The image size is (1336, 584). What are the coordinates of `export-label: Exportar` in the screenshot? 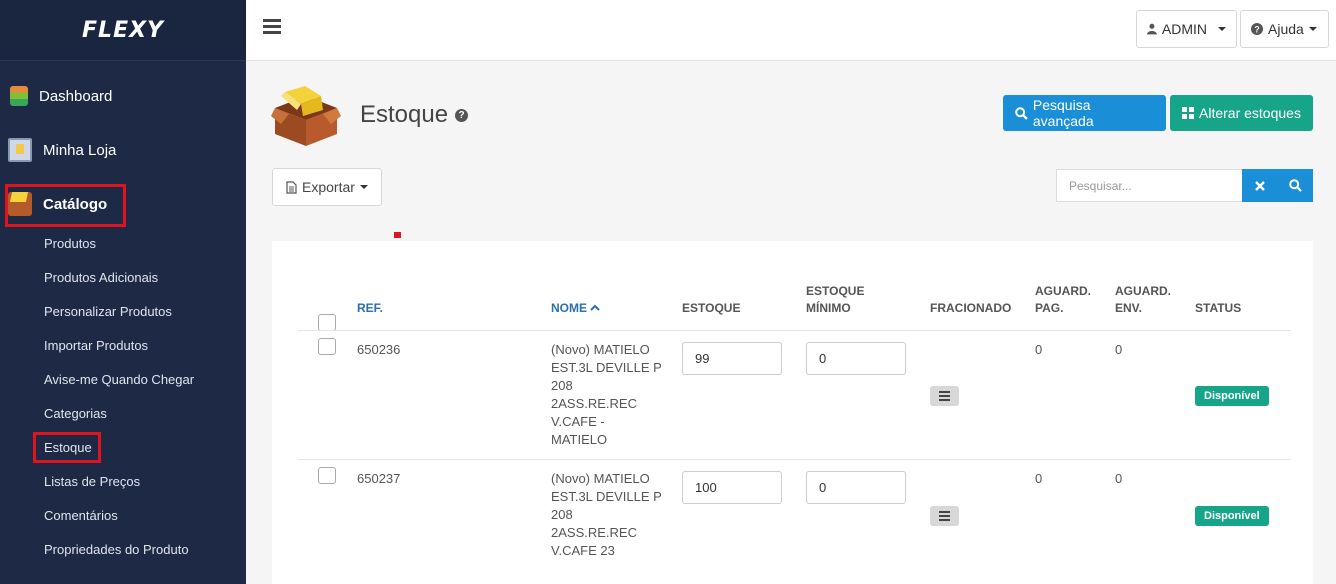 It's located at (328, 187).